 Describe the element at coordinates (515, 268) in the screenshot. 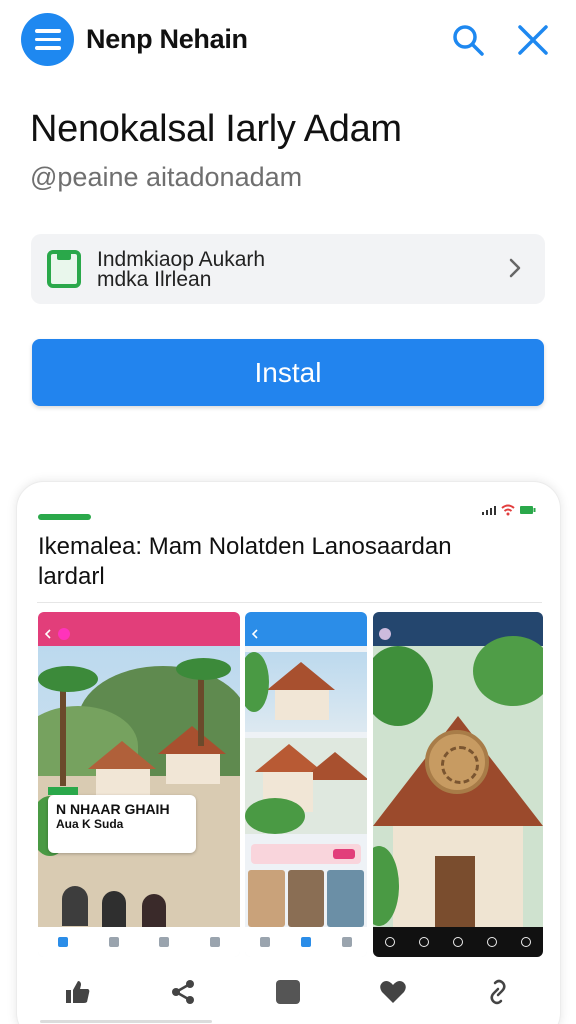

I see `chevron-right-icon` at that location.